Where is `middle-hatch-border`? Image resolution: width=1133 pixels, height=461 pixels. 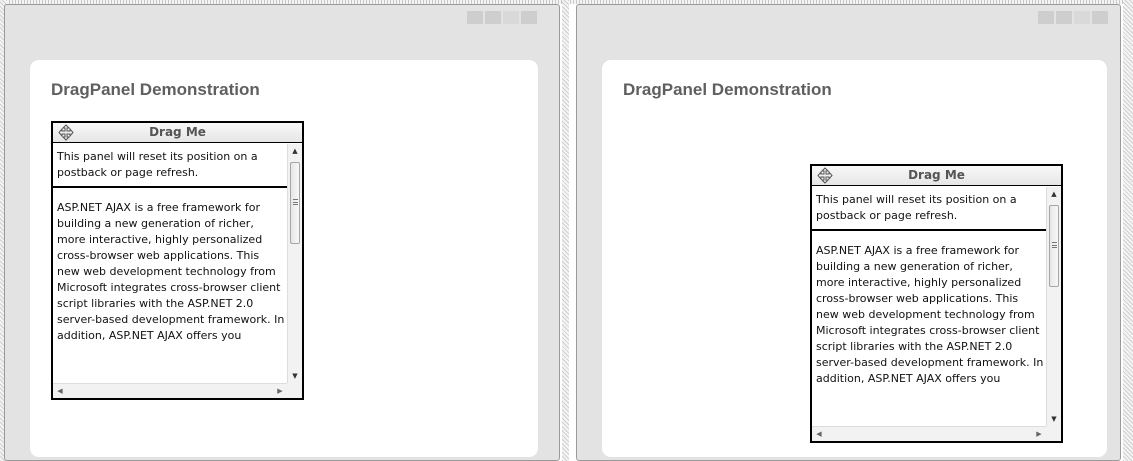 middle-hatch-border is located at coordinates (565, 230).